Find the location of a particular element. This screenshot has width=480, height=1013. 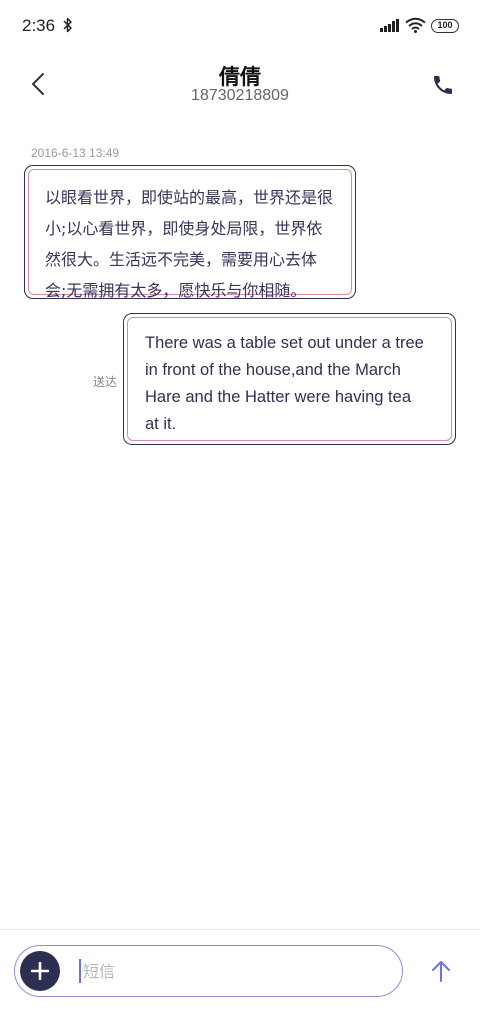

status-bar: 2:36 100 is located at coordinates (240, 26).